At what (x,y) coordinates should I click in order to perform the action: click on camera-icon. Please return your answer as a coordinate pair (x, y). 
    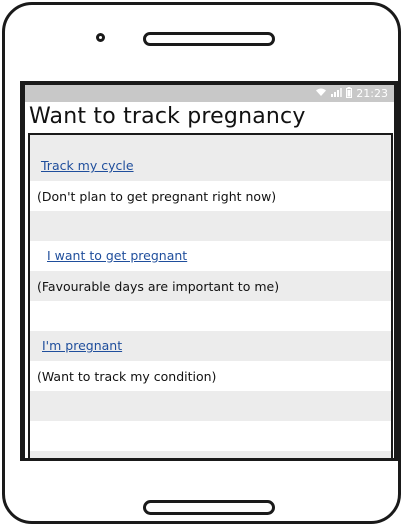
    Looking at the image, I should click on (100, 37).